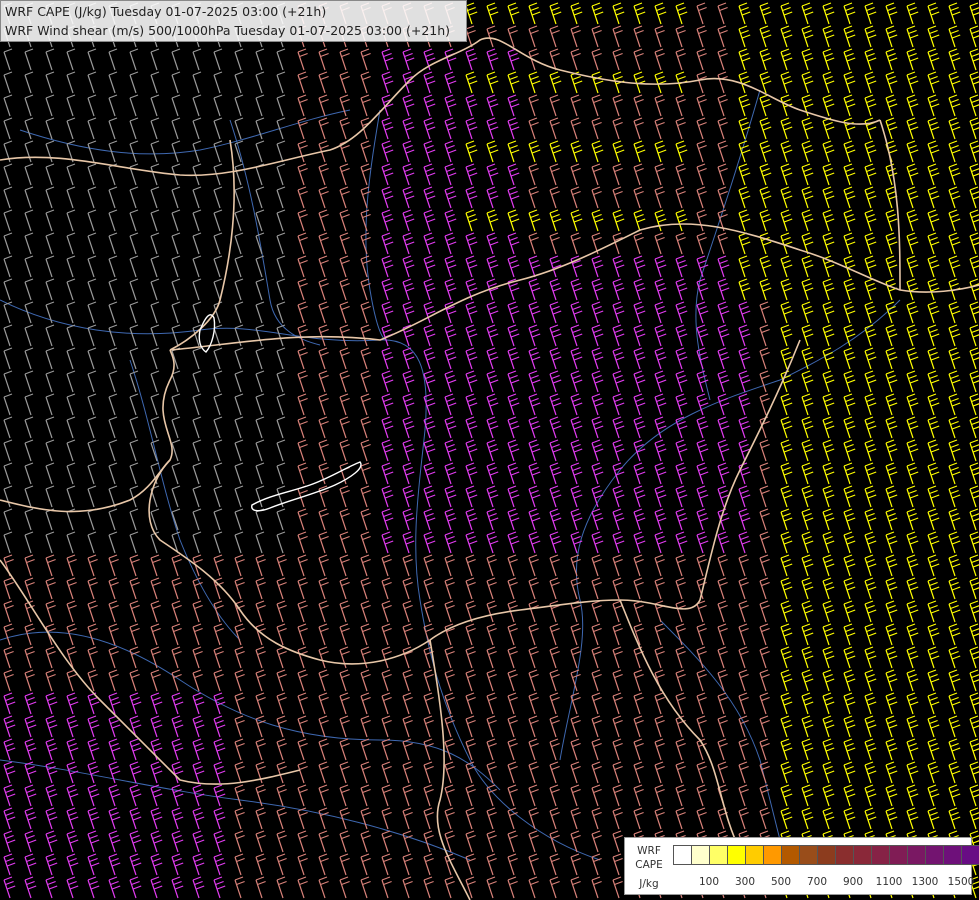 The width and height of the screenshot is (979, 900). Describe the element at coordinates (853, 882) in the screenshot. I see `legend-tick-label: 900` at that location.